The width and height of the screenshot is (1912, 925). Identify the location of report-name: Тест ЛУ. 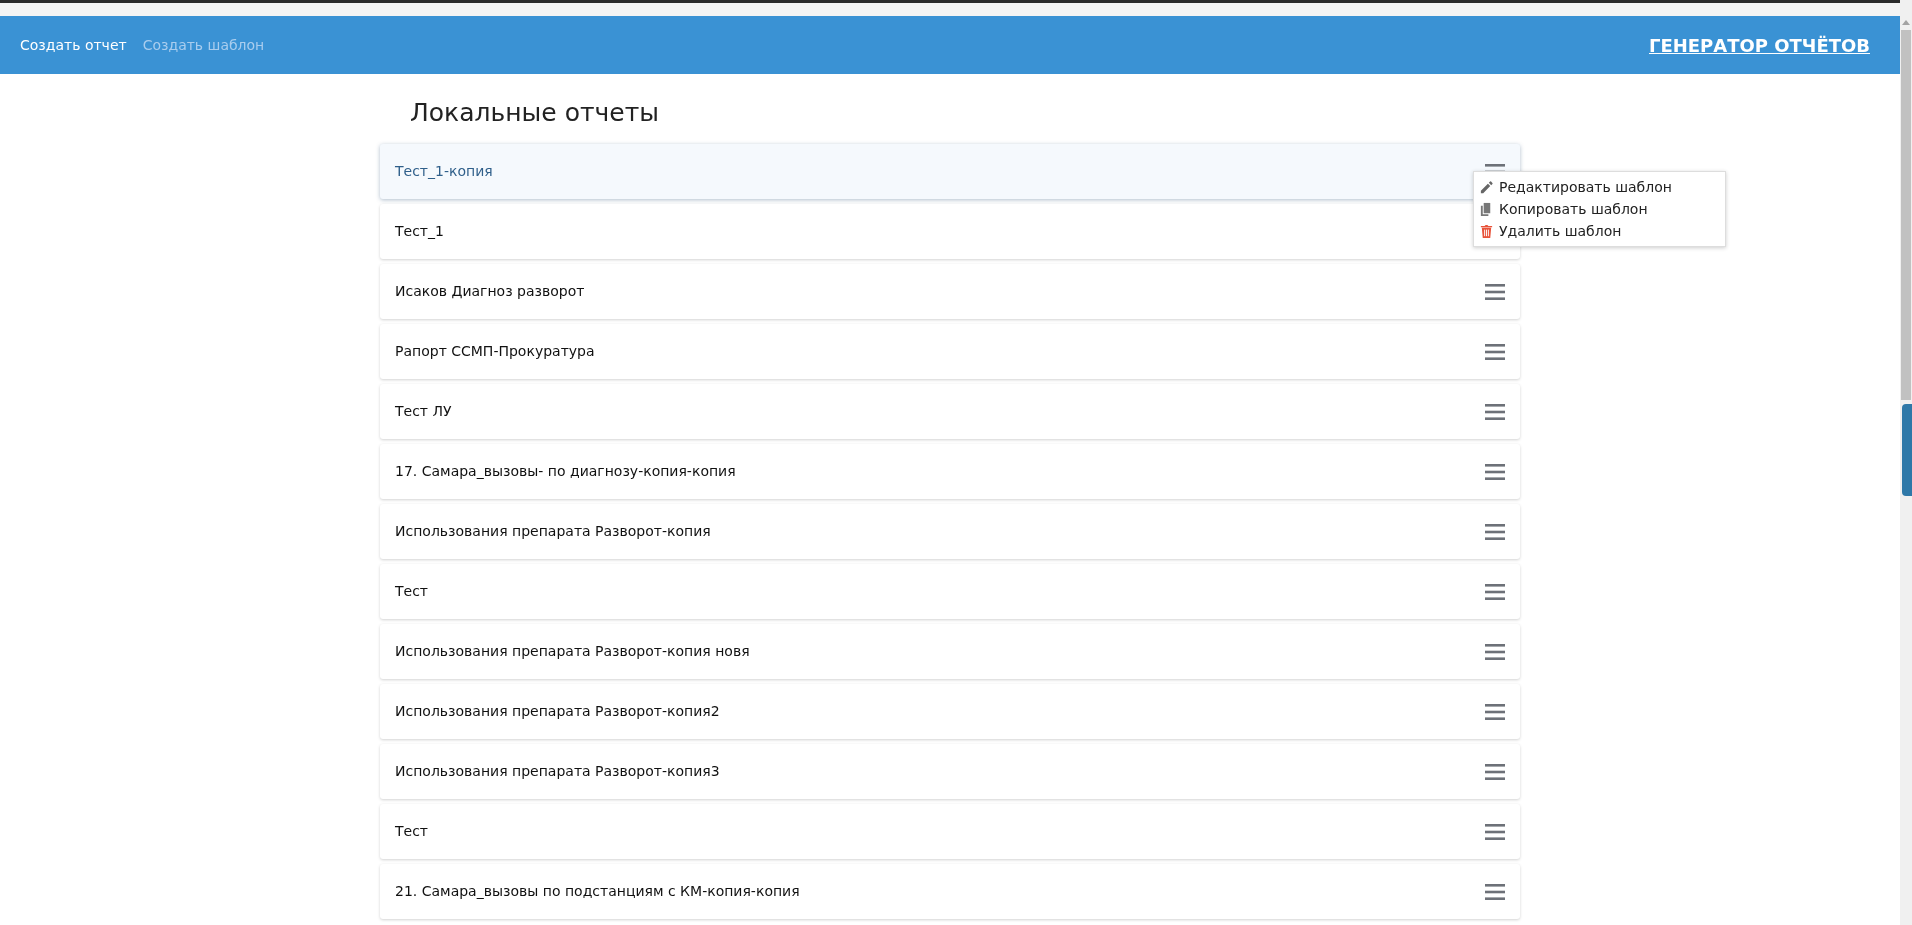
(423, 411).